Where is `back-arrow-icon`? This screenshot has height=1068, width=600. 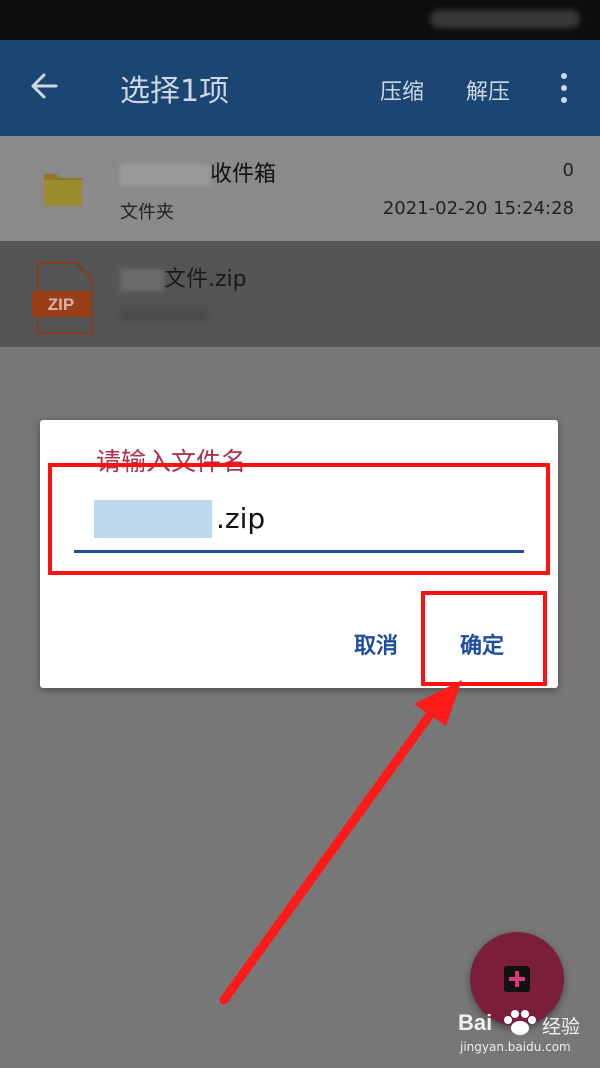
back-arrow-icon is located at coordinates (44, 86).